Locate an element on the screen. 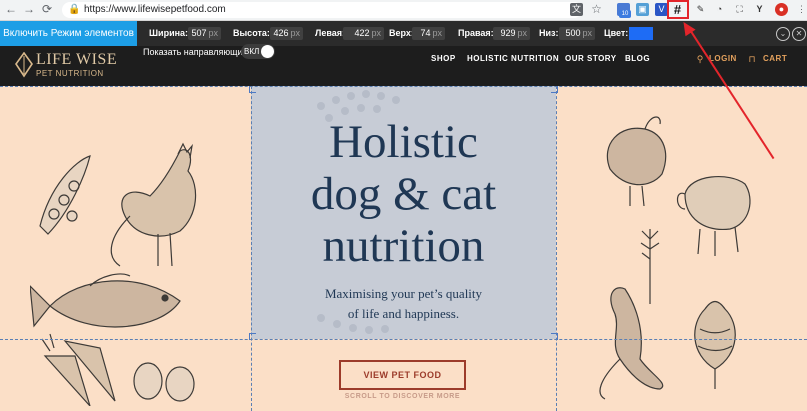 The height and width of the screenshot is (411, 807). element-mode-button: Включить Режим элементов is located at coordinates (68, 33).